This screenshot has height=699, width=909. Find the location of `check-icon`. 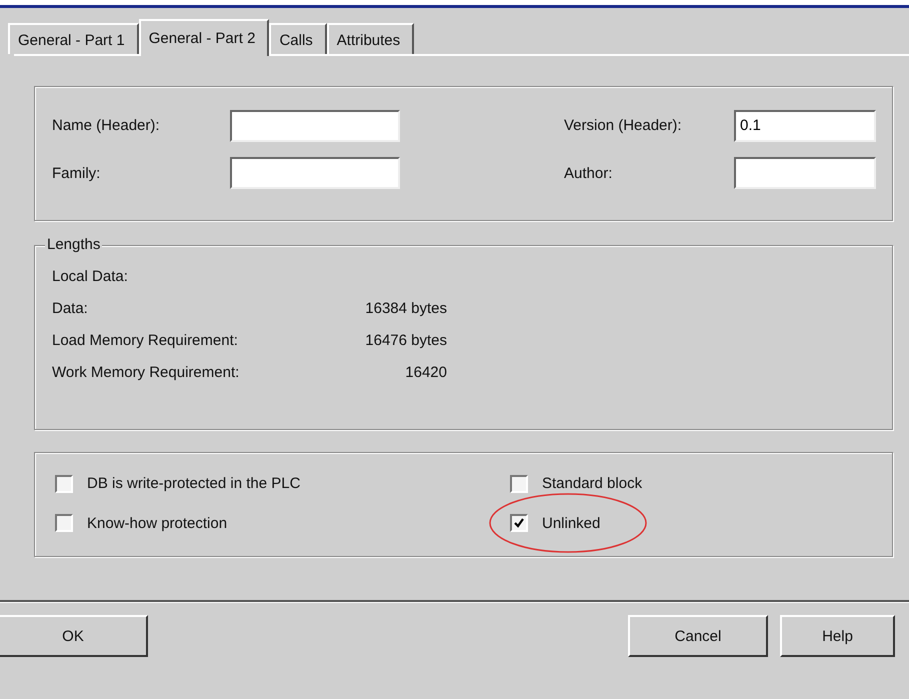

check-icon is located at coordinates (519, 523).